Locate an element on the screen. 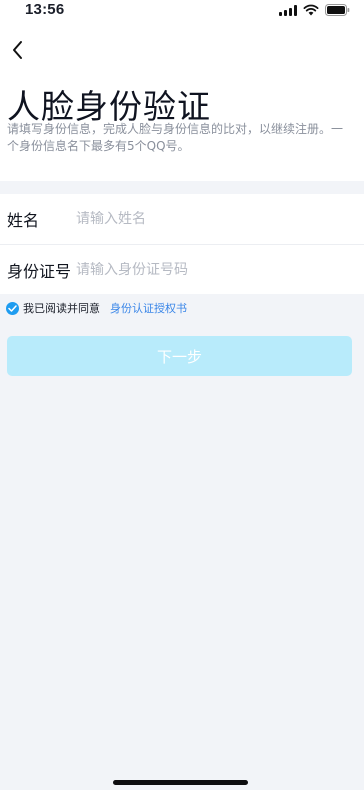 This screenshot has width=364, height=790. status-time: 13:56 is located at coordinates (45, 9).